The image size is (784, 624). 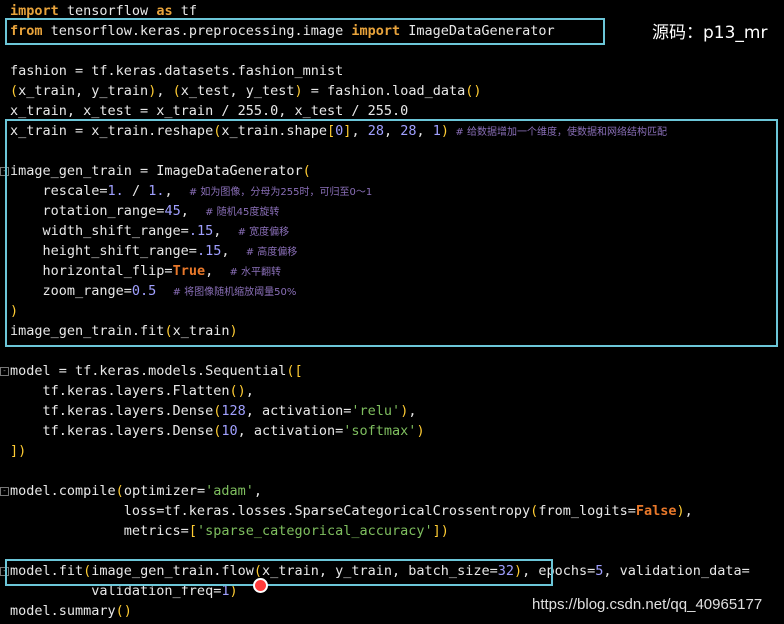 I want to click on code-text: height_shift_range=, so click(x=103, y=251).